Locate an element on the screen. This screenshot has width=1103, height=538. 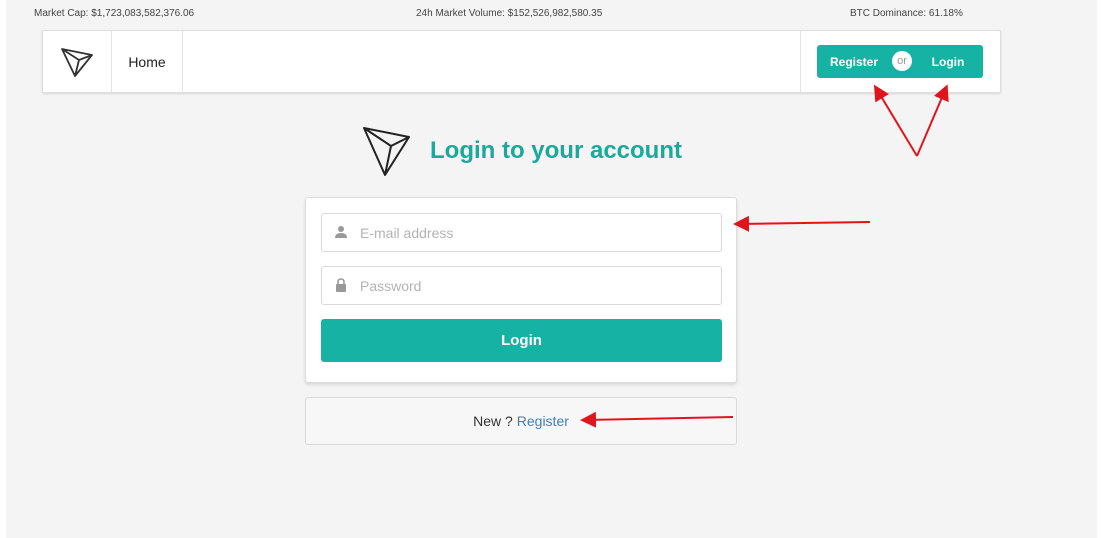
login-heading: Login to your account is located at coordinates (522, 151).